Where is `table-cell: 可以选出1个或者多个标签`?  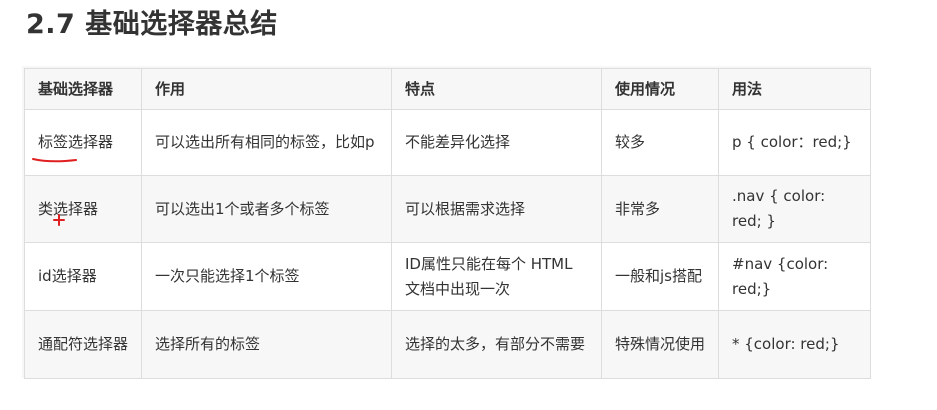
table-cell: 可以选出1个或者多个标签 is located at coordinates (266, 209).